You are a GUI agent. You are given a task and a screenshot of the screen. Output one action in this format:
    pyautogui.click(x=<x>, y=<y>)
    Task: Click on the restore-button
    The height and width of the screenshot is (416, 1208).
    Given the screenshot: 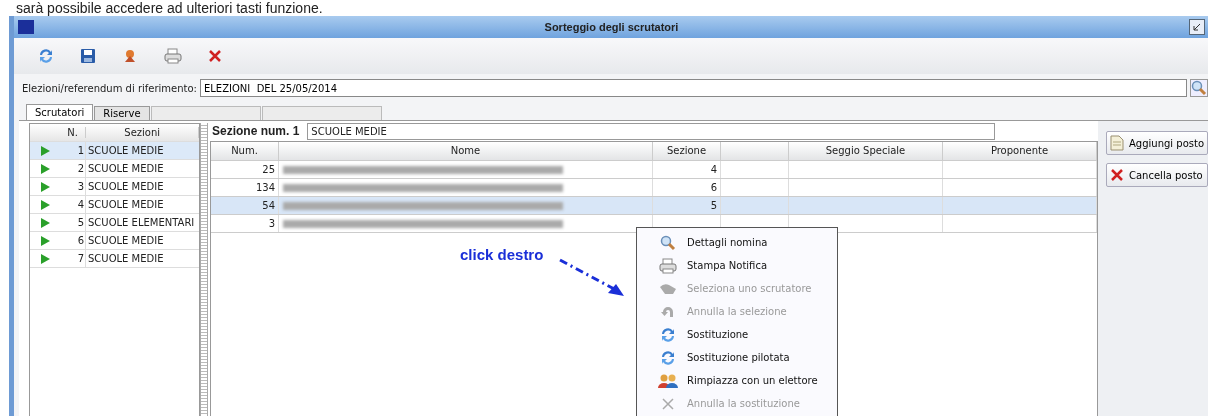 What is the action you would take?
    pyautogui.click(x=1197, y=27)
    